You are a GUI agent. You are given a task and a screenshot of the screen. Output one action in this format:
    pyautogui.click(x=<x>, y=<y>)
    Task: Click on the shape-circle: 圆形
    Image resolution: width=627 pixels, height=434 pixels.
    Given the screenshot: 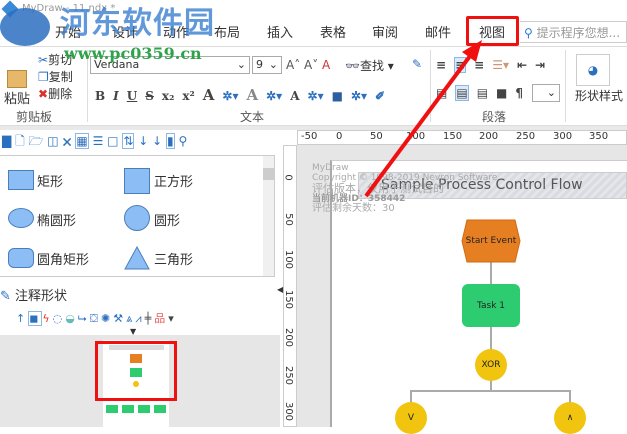 What is the action you would take?
    pyautogui.click(x=167, y=219)
    